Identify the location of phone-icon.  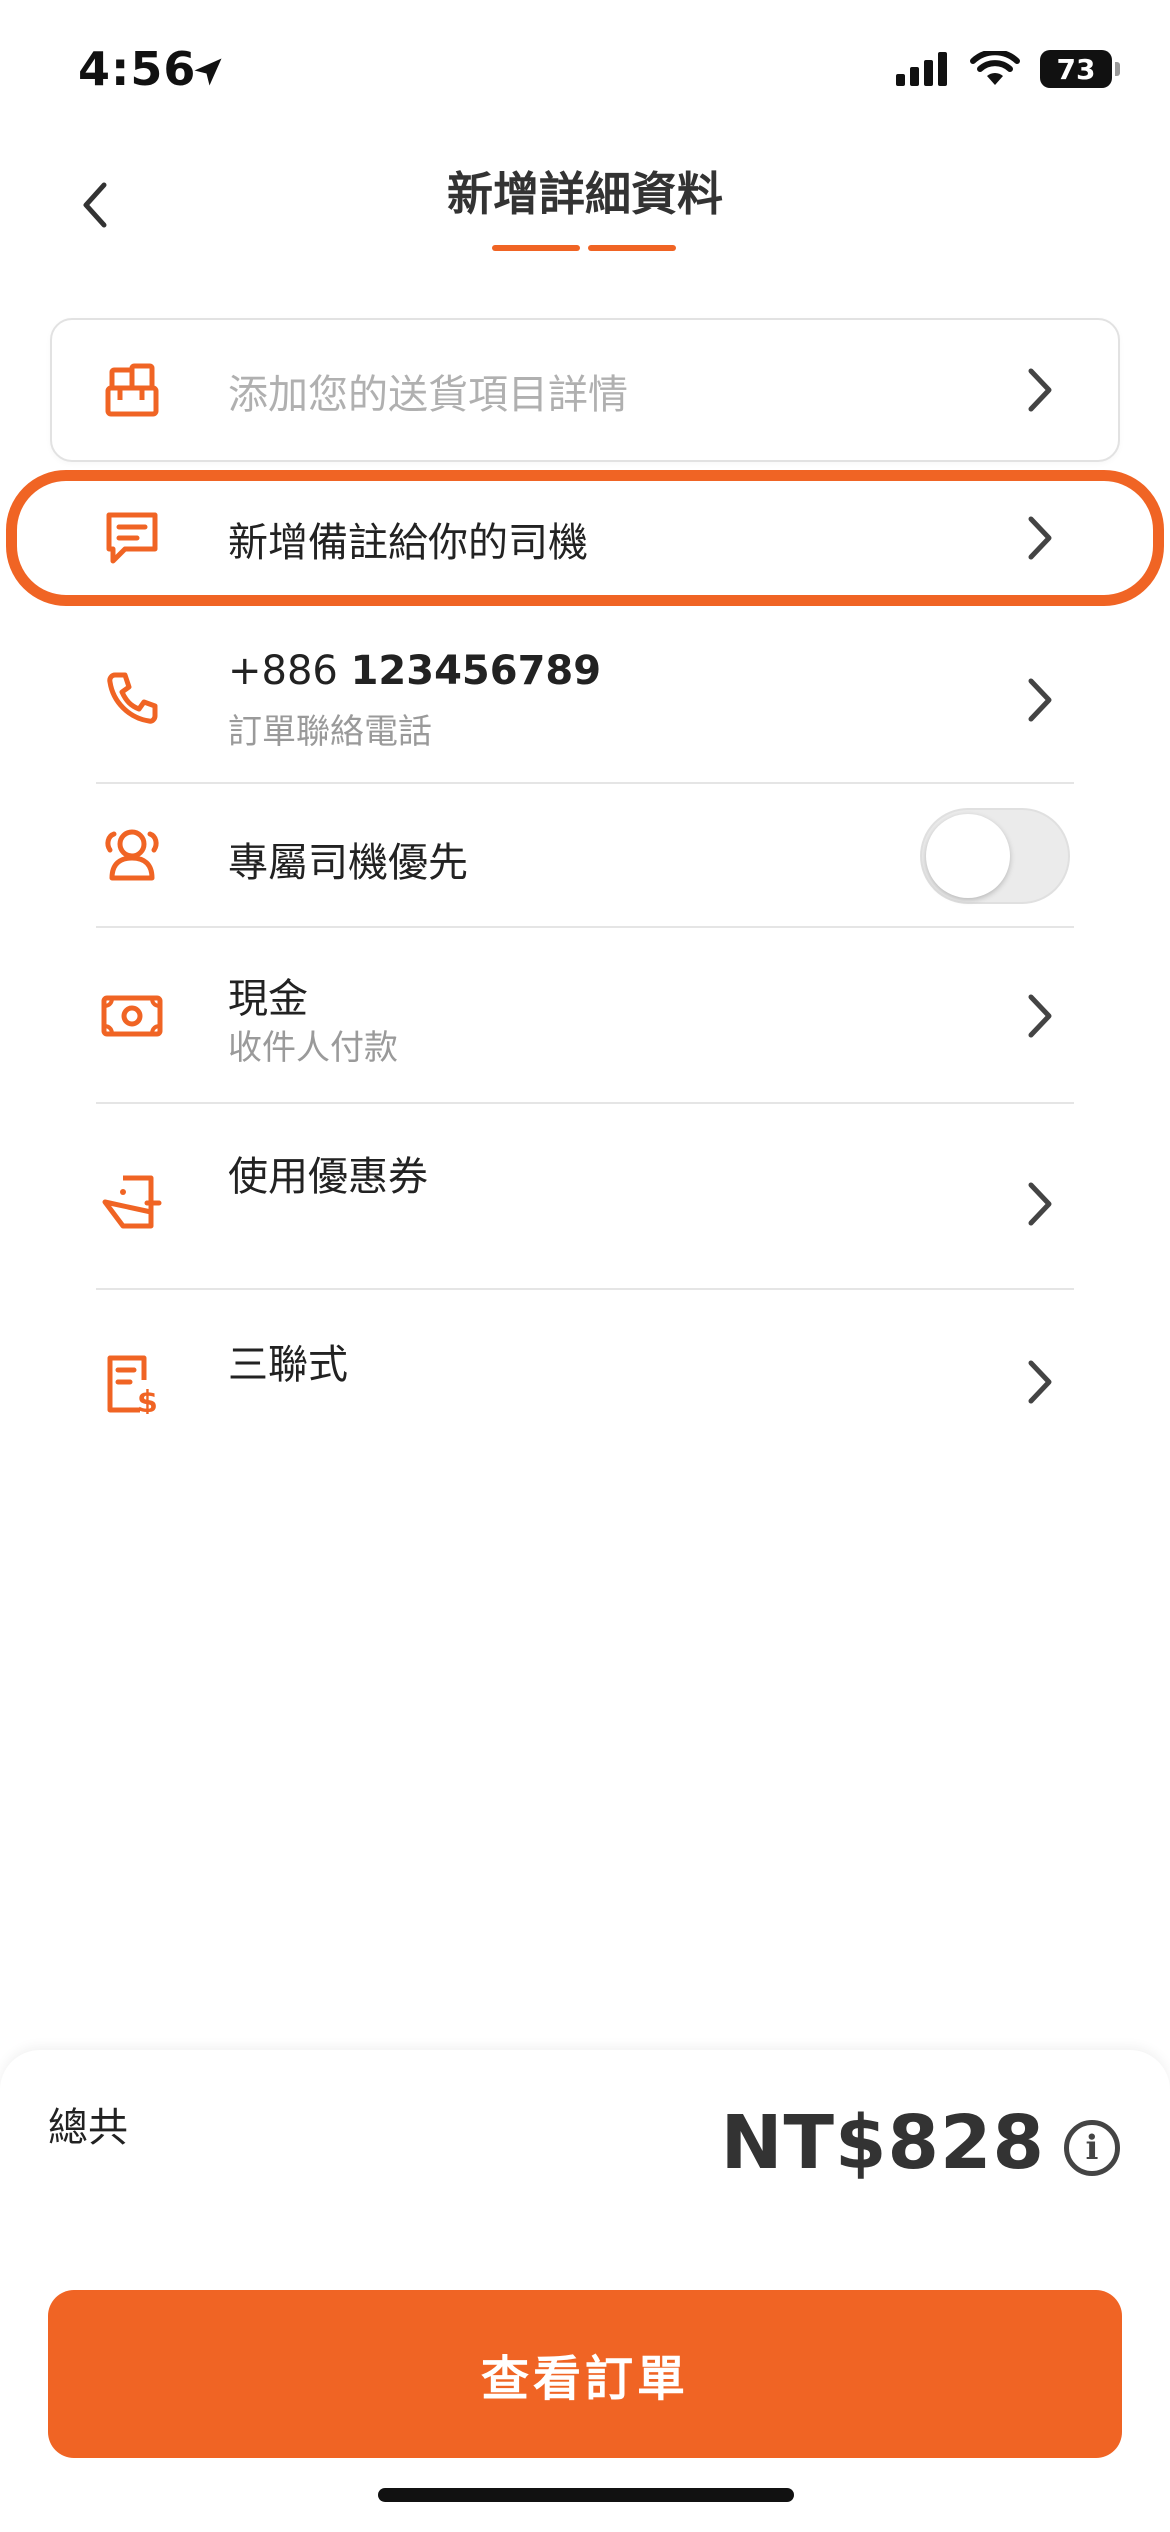
(132, 698).